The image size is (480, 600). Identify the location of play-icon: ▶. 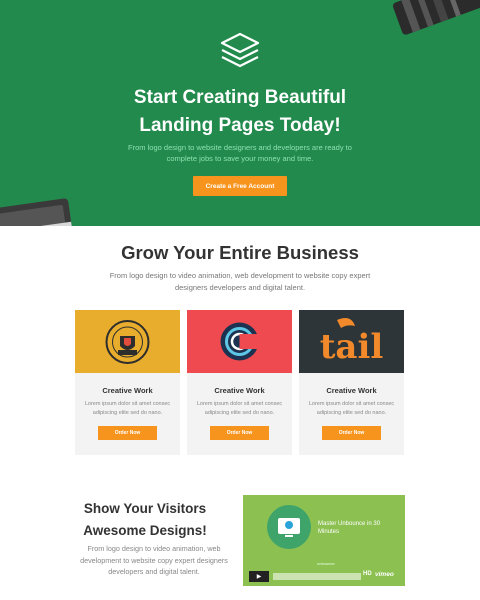
(259, 576).